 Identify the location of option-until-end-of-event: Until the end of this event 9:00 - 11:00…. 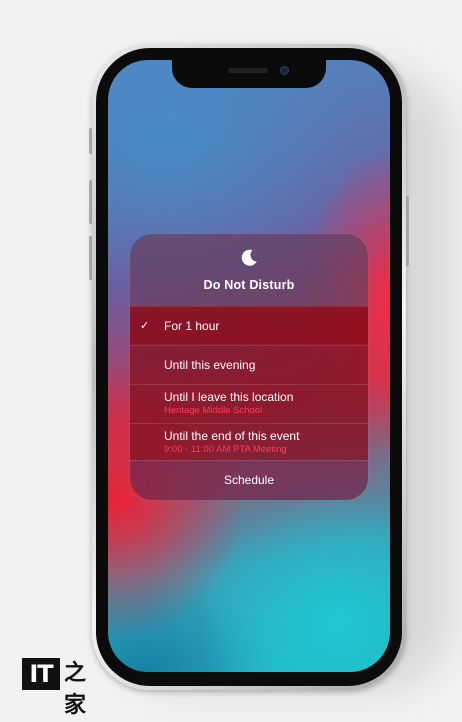
(249, 442).